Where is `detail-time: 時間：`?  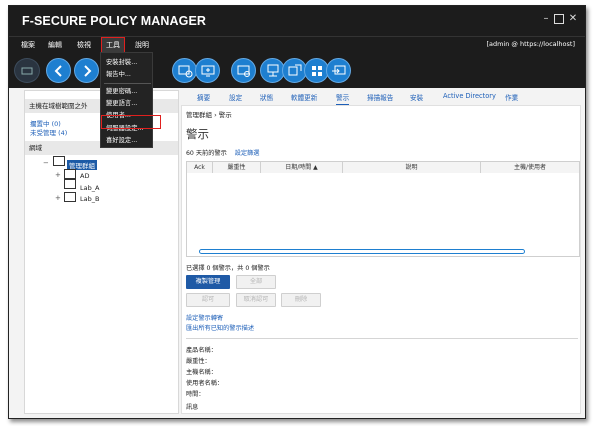 detail-time: 時間： is located at coordinates (195, 394).